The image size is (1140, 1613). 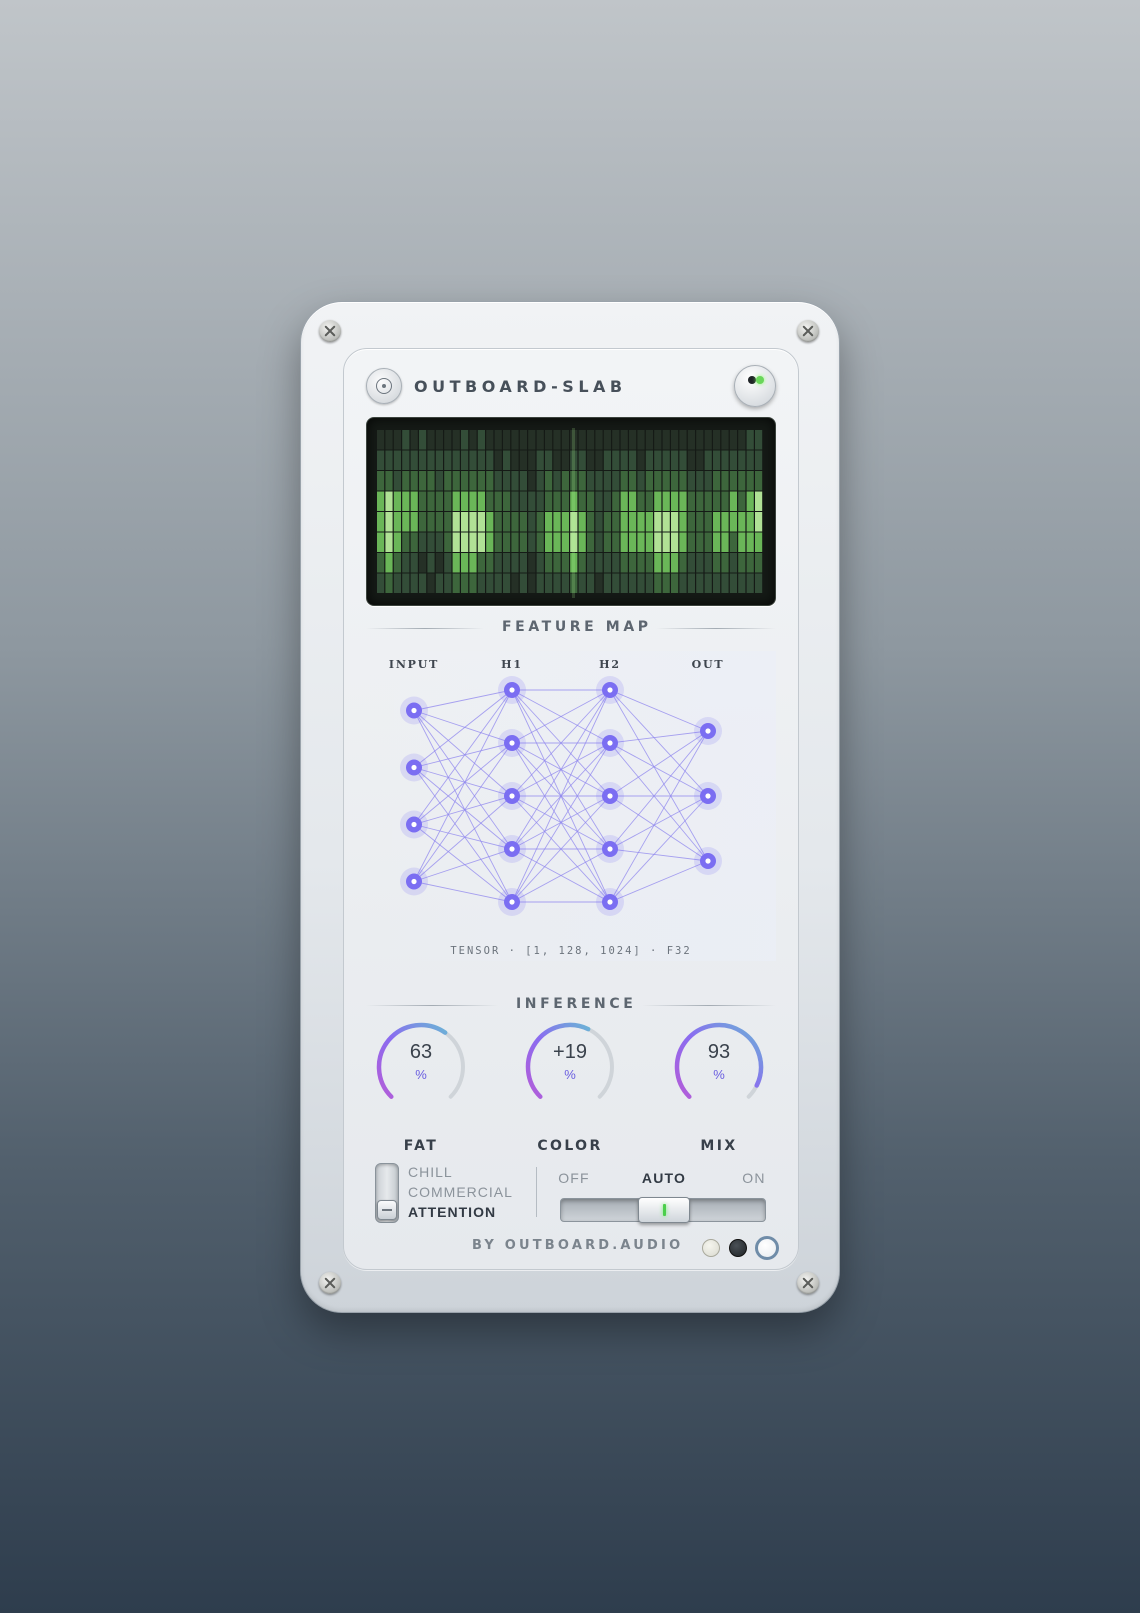 What do you see at coordinates (571, 951) in the screenshot?
I see `tensor-shape-label: TENSOR · [1, 128, 1024] · F32` at bounding box center [571, 951].